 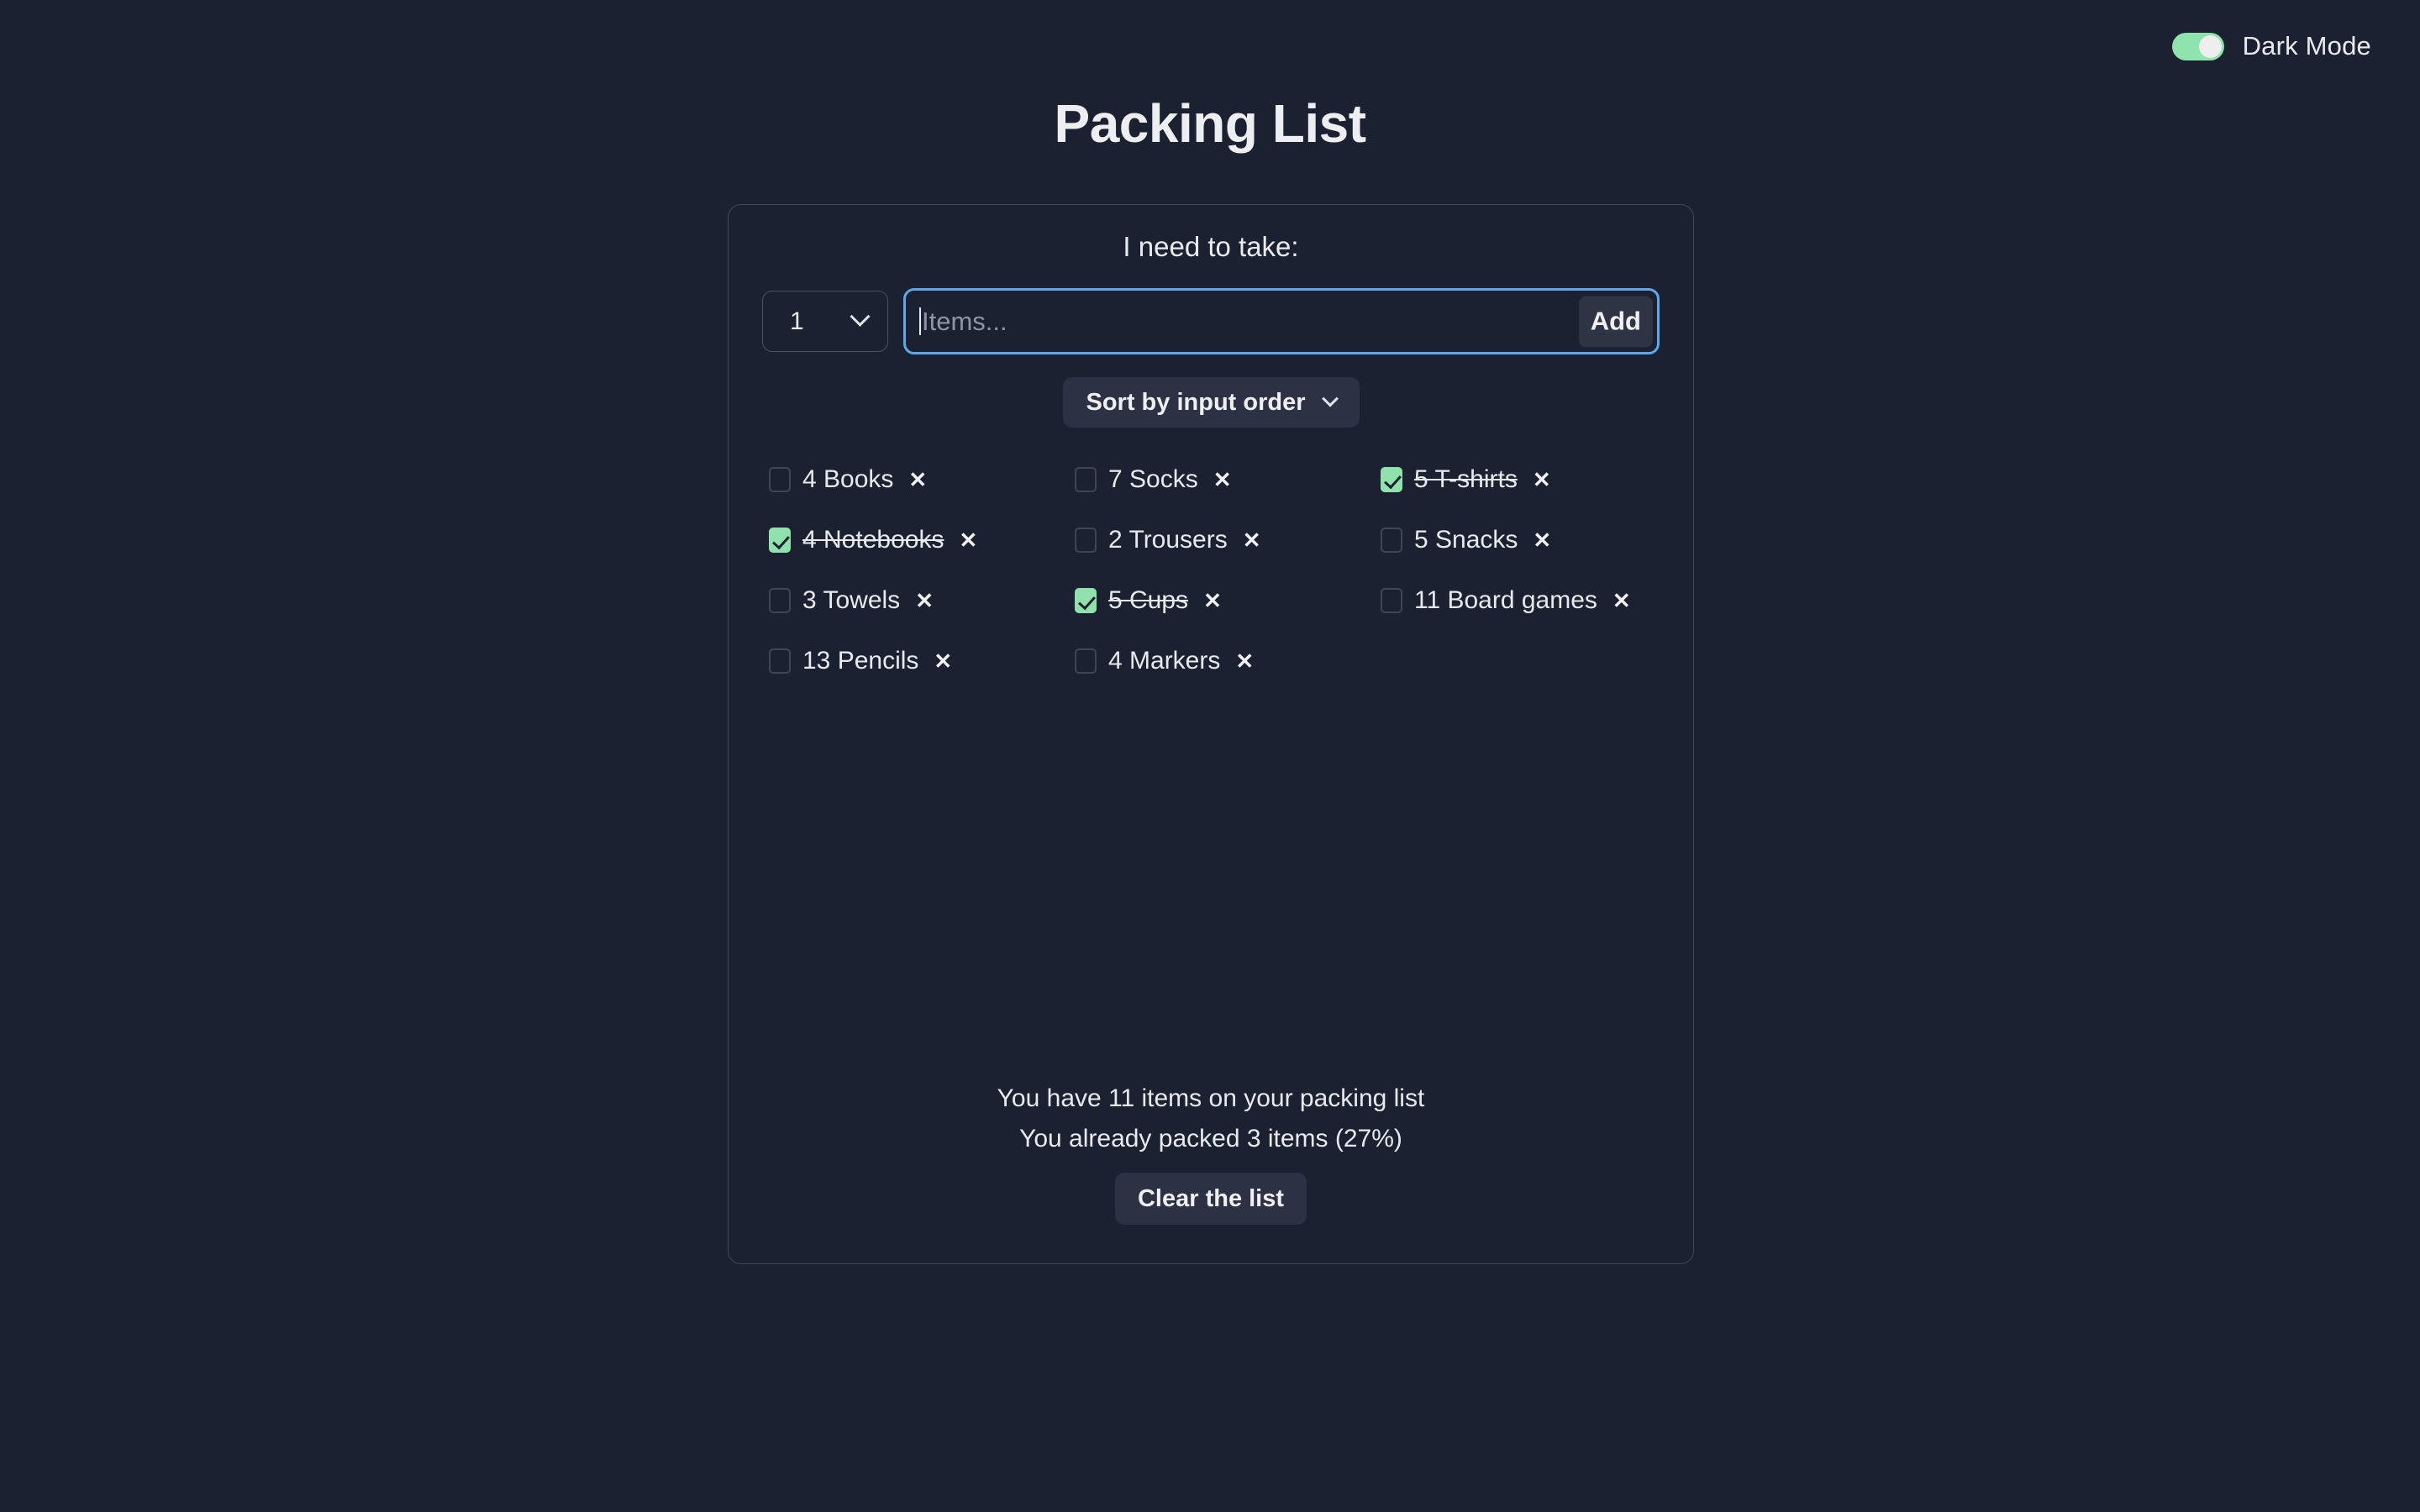 I want to click on list-item: 3 Towels ✕, so click(x=922, y=600).